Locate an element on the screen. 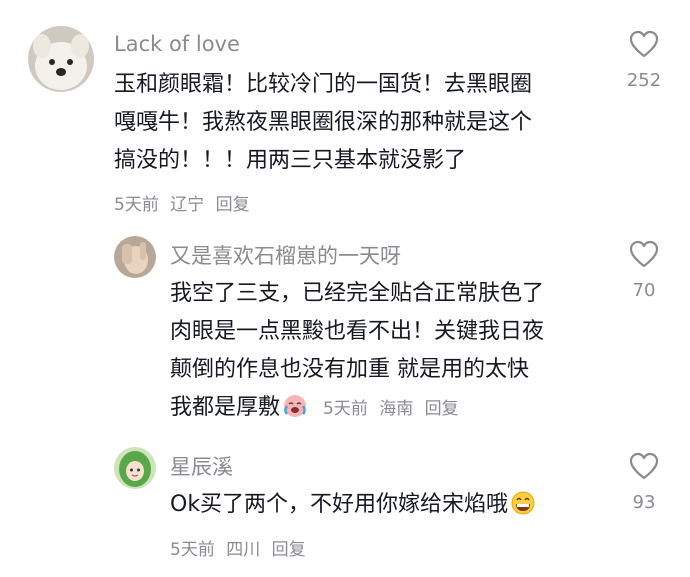  comment-line: 嘎嘎牛！我熬夜黑眼圈很深的那种就是这个 is located at coordinates (323, 122).